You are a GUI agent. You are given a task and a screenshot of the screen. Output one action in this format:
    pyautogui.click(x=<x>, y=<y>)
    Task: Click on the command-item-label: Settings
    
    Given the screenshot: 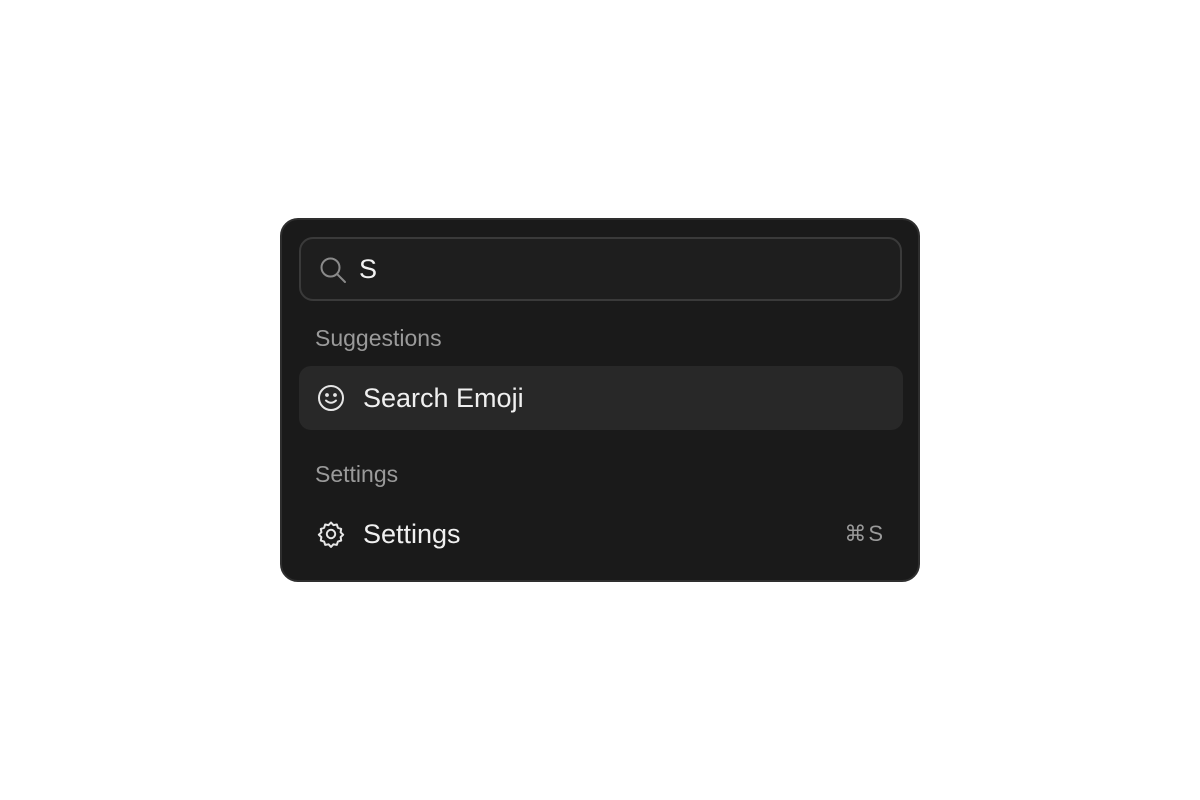 What is the action you would take?
    pyautogui.click(x=412, y=534)
    